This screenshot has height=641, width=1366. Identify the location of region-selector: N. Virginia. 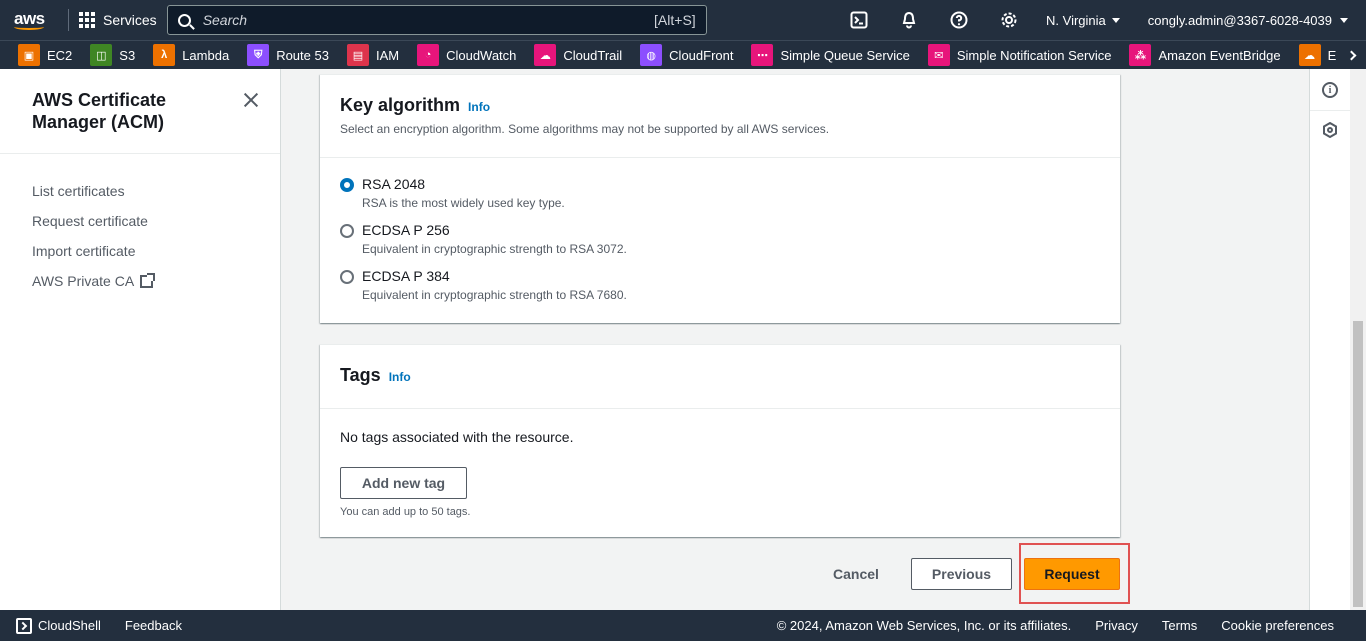
(1083, 20).